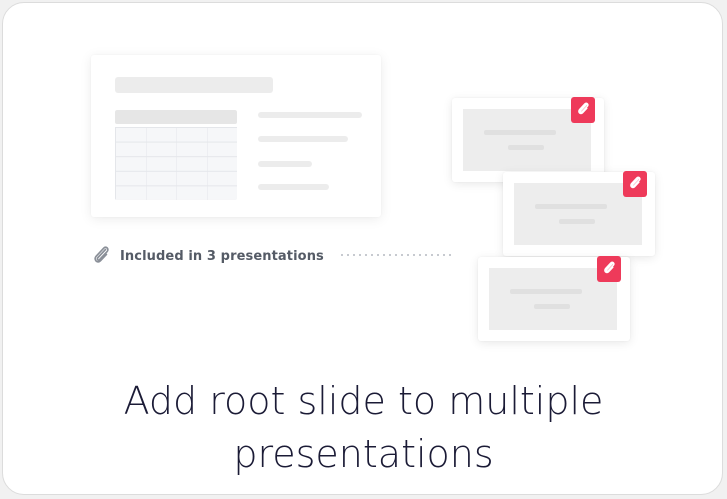  I want to click on root-slide-preview, so click(236, 136).